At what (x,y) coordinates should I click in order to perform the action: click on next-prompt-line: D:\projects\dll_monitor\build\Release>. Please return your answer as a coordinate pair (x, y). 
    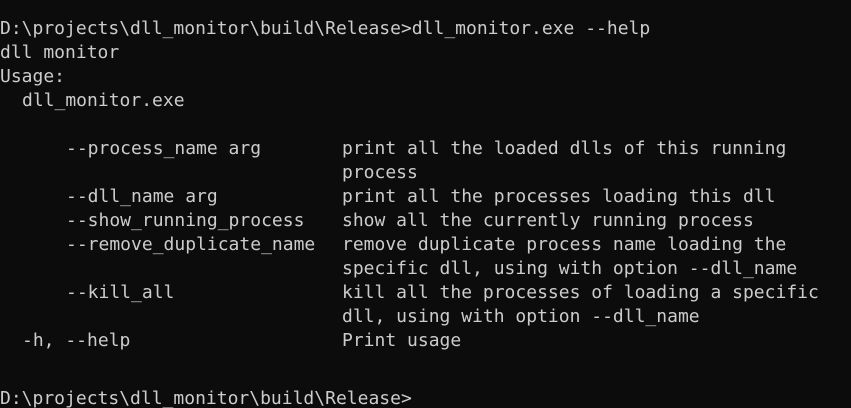
    Looking at the image, I should click on (206, 398).